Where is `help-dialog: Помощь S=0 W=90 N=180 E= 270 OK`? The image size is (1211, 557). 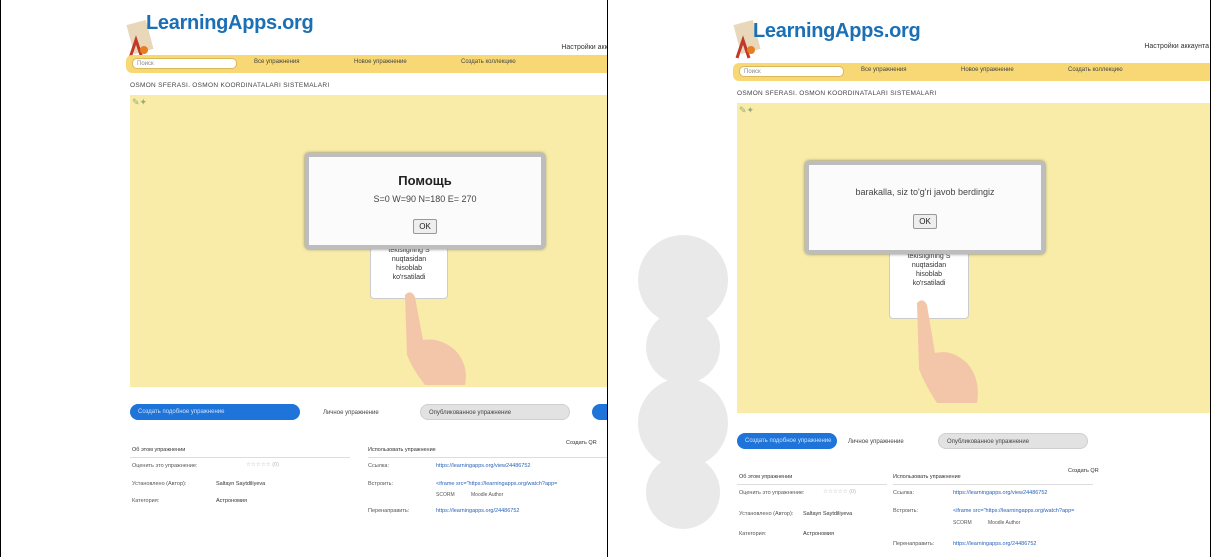 help-dialog: Помощь S=0 W=90 N=180 E= 270 OK is located at coordinates (425, 201).